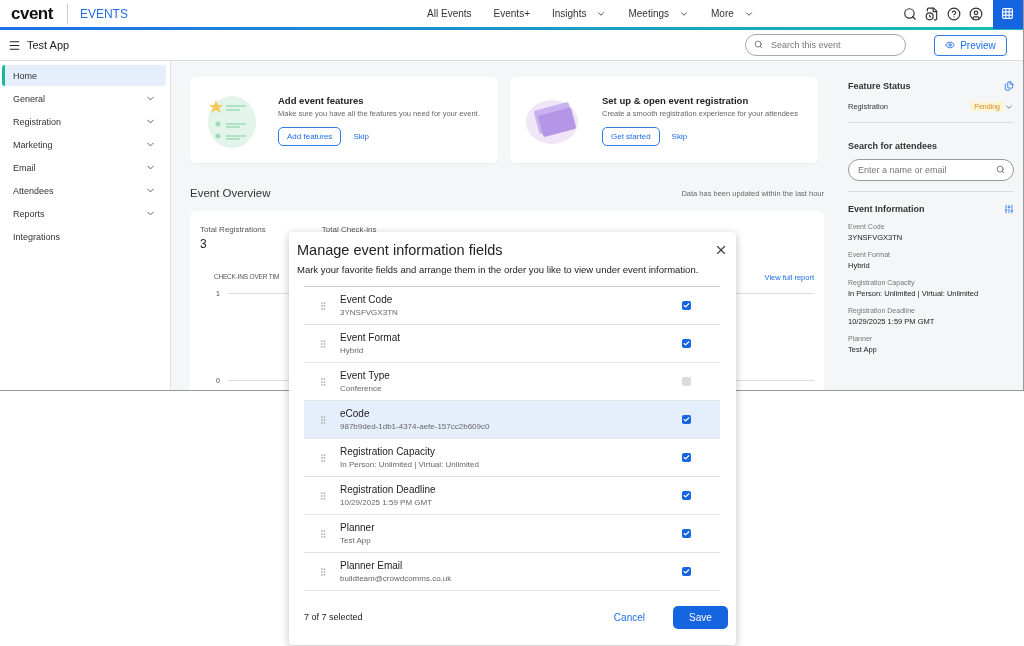 The height and width of the screenshot is (646, 1024). What do you see at coordinates (415, 426) in the screenshot?
I see `field-value: 987b9ded-1db1-4374-aefe-157cc2b609c0` at bounding box center [415, 426].